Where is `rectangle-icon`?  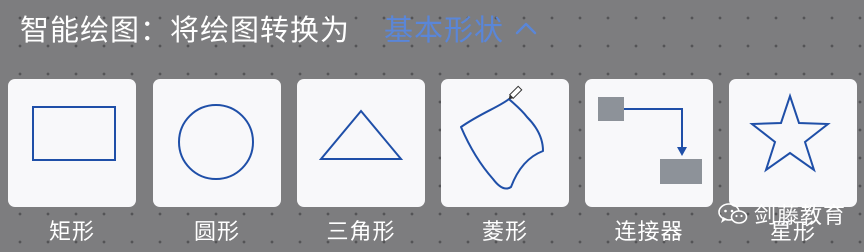
rectangle-icon is located at coordinates (74, 133).